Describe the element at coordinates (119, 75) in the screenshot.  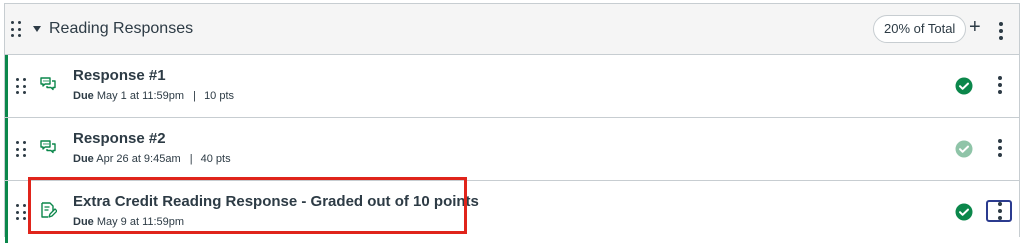
I see `assignment-title-link: Response #1` at that location.